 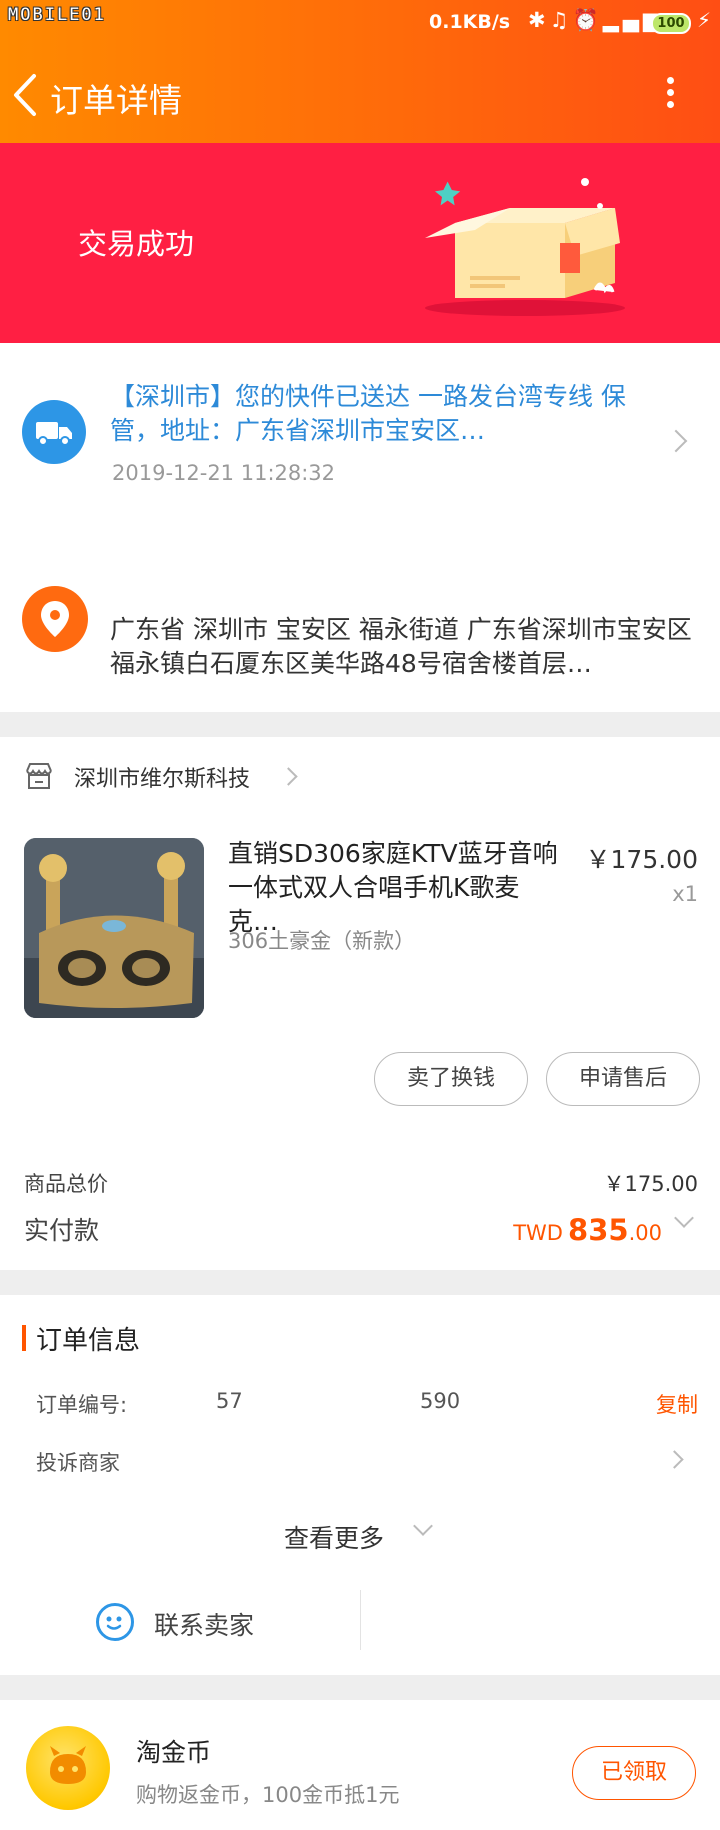 I want to click on order-number-part1: 57, so click(x=229, y=1401).